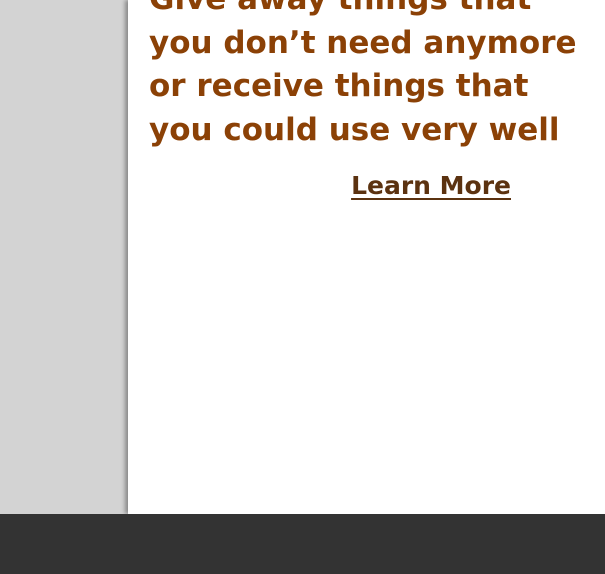  Describe the element at coordinates (431, 186) in the screenshot. I see `learn-more-link: Learn More` at that location.